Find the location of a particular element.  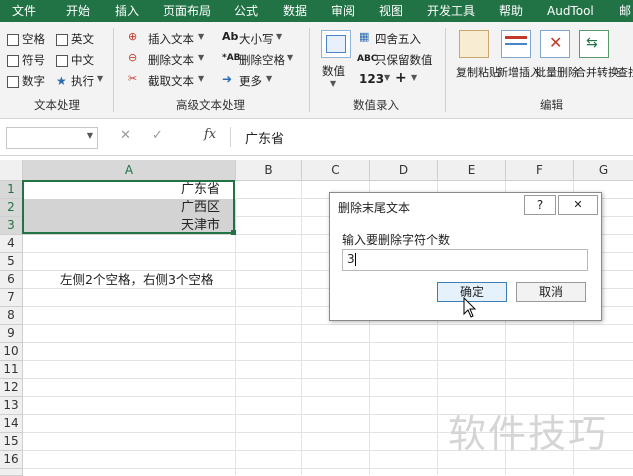

tab-insert: 插入 is located at coordinates (127, 11).